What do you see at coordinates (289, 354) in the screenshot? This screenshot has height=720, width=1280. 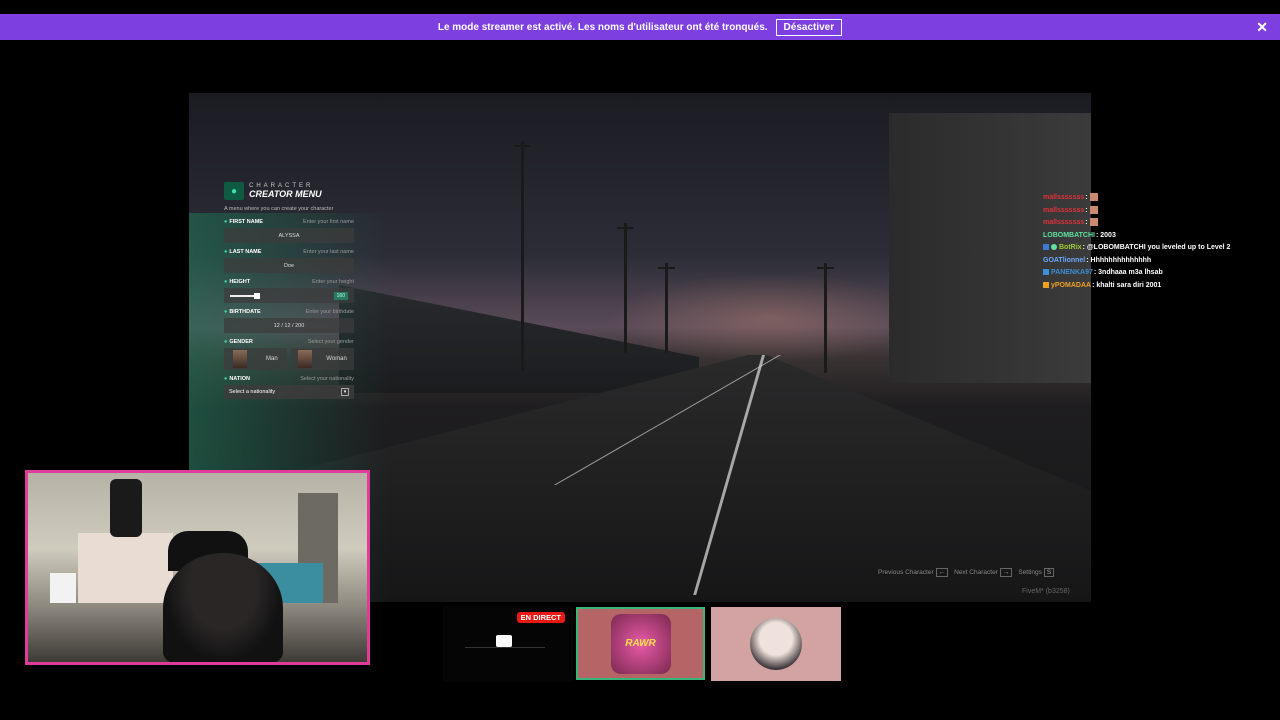 I see `gender-field: GENDER Select your gender Man Woman` at bounding box center [289, 354].